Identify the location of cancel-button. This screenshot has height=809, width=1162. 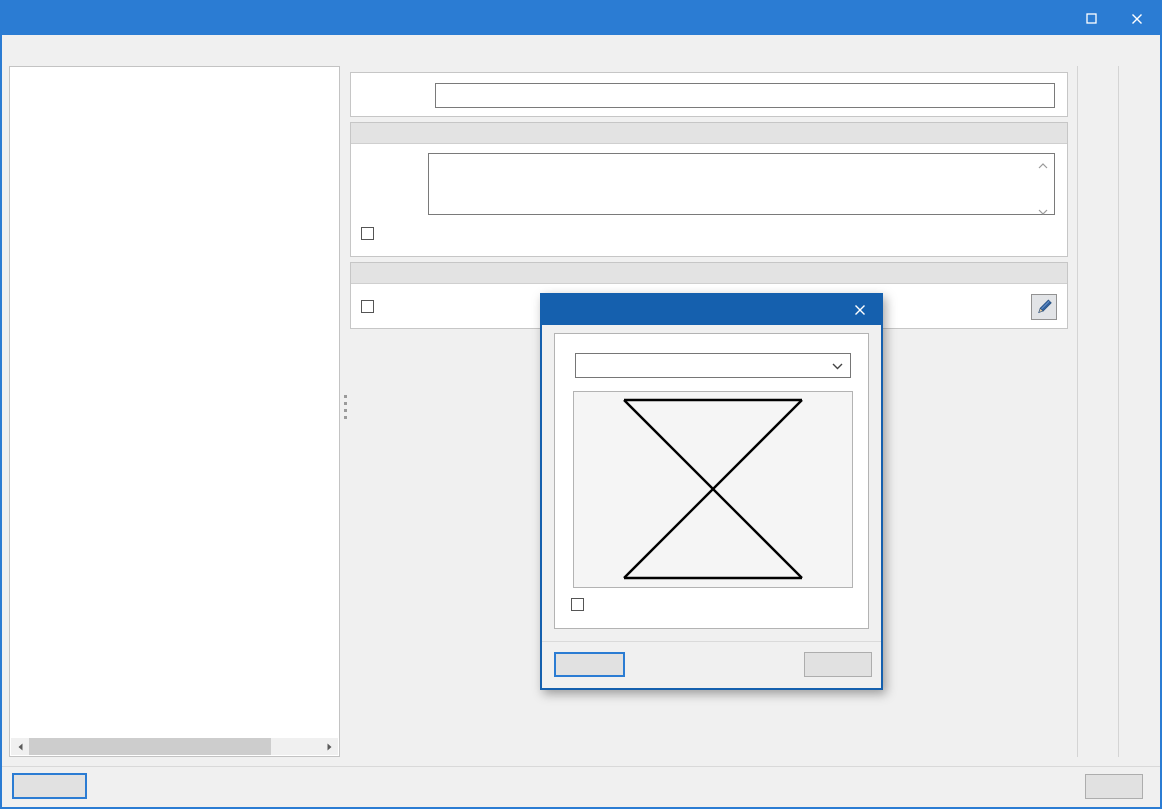
(1114, 786).